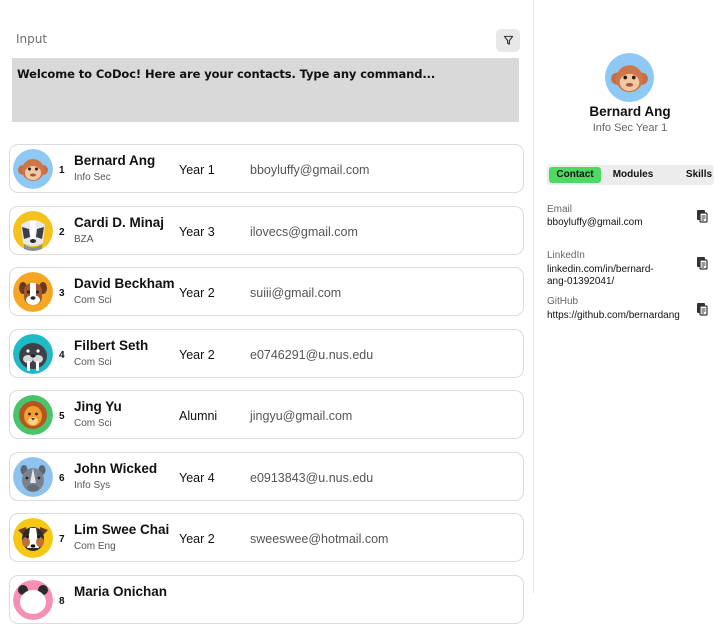 The image size is (726, 624). What do you see at coordinates (698, 175) in the screenshot?
I see `tab-skills: Skills` at bounding box center [698, 175].